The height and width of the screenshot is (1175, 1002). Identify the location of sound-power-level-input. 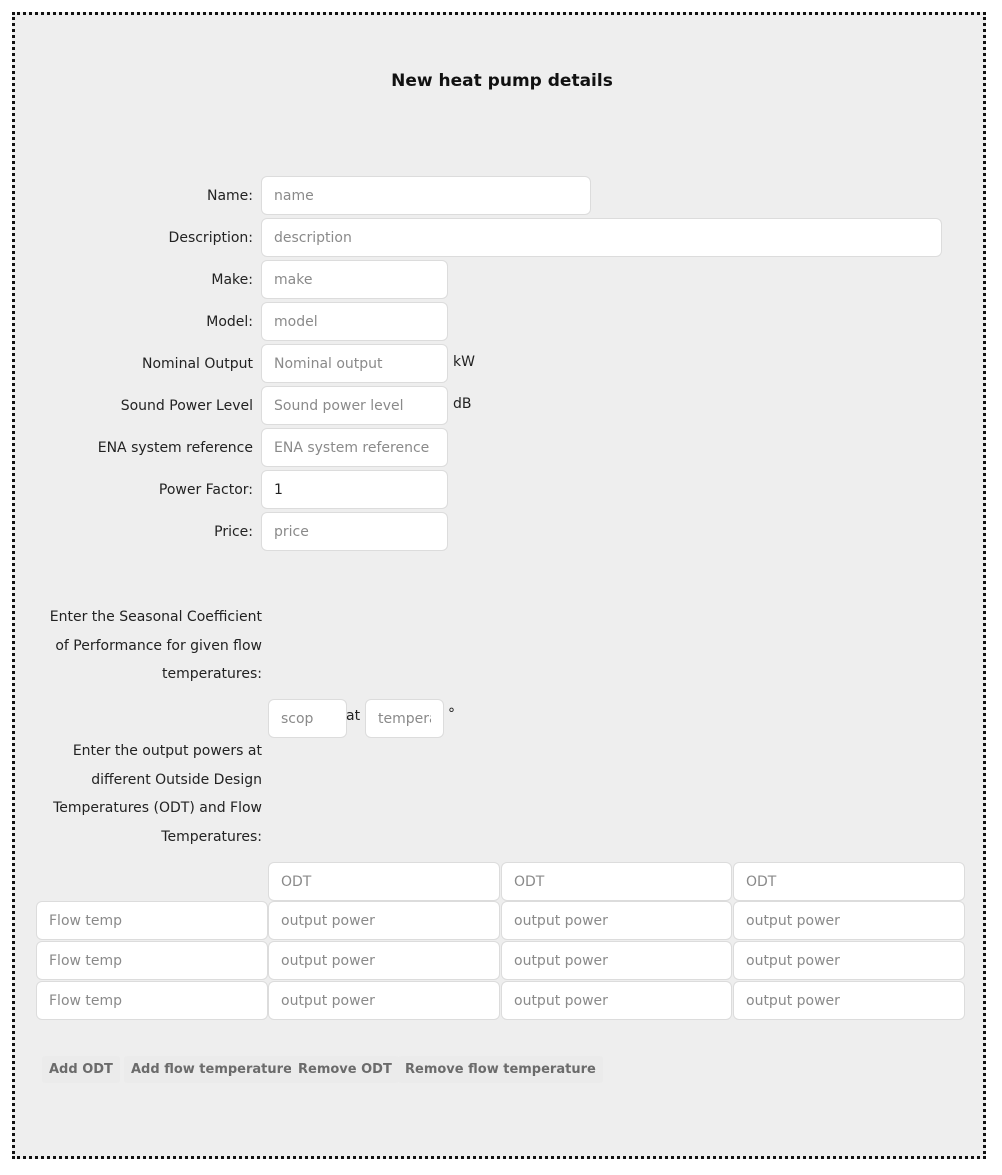
(354, 405).